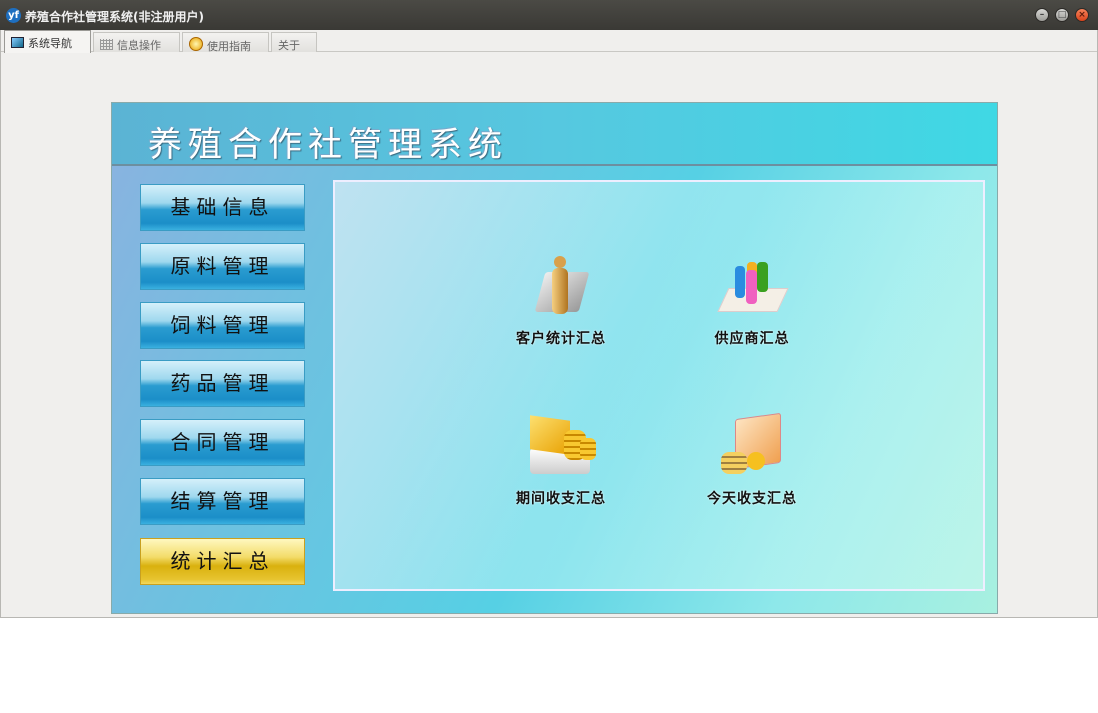 The image size is (1098, 713). What do you see at coordinates (222, 561) in the screenshot?
I see `nav-statistics: 统计汇总` at bounding box center [222, 561].